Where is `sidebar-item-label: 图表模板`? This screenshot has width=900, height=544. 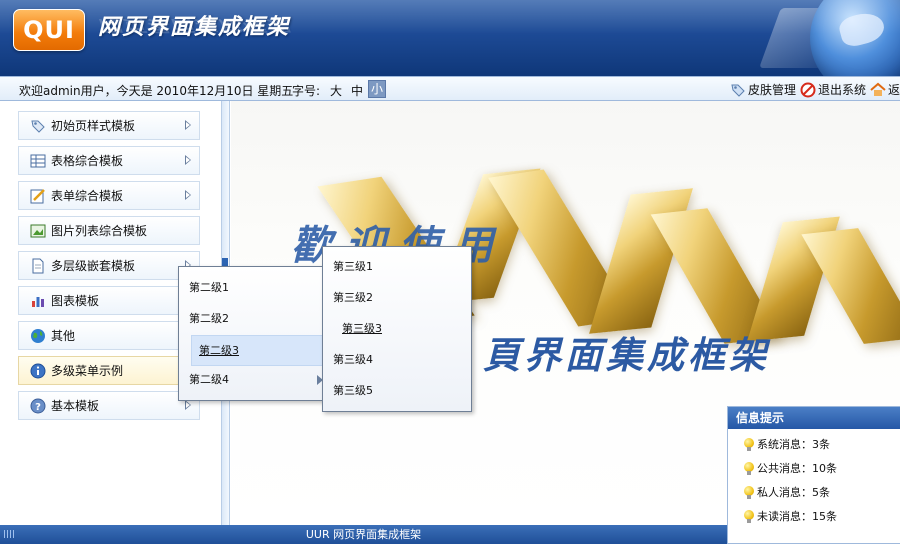
sidebar-item-label: 图表模板 is located at coordinates (75, 301).